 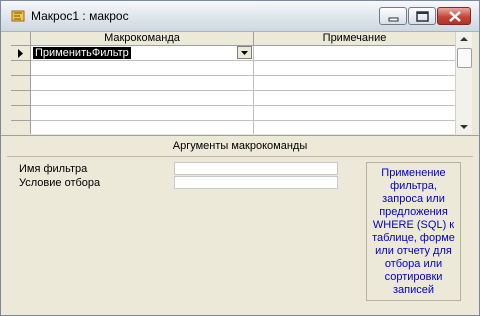 I want to click on arguments-header: Аргументы макрокоманды, so click(x=240, y=146).